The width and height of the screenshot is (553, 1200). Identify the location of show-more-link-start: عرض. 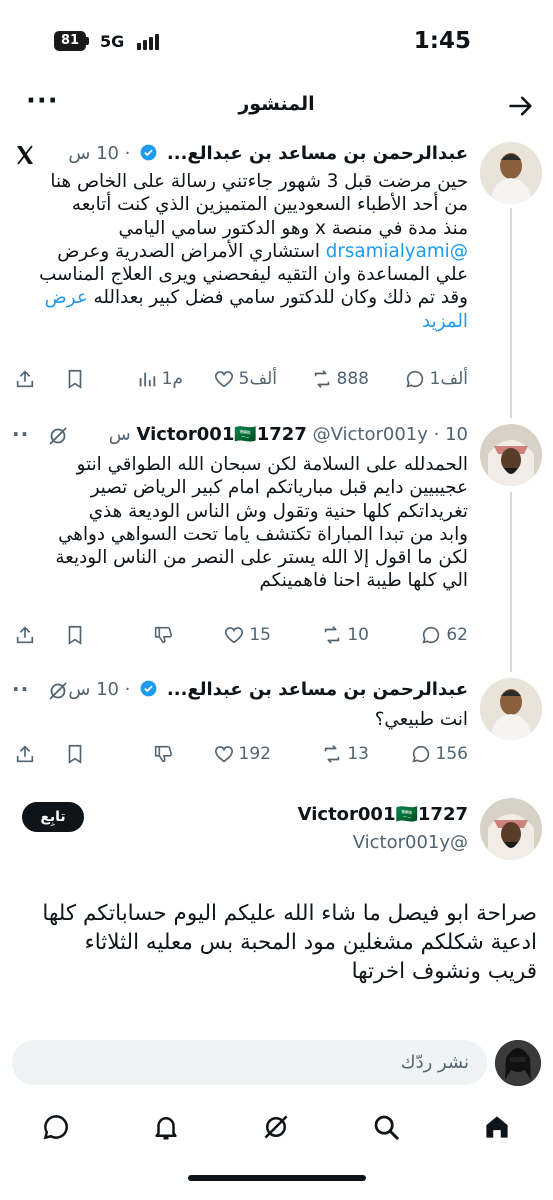
(66, 297).